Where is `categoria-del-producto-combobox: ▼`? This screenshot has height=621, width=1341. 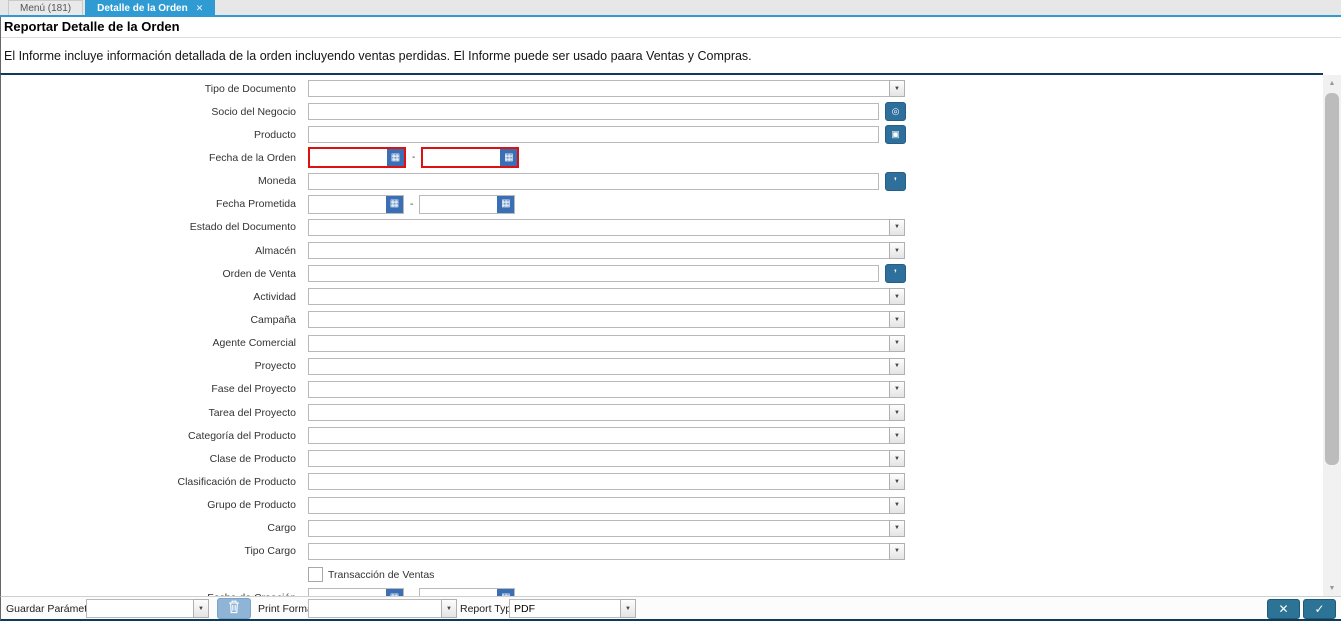
categoria-del-producto-combobox: ▼ is located at coordinates (606, 436).